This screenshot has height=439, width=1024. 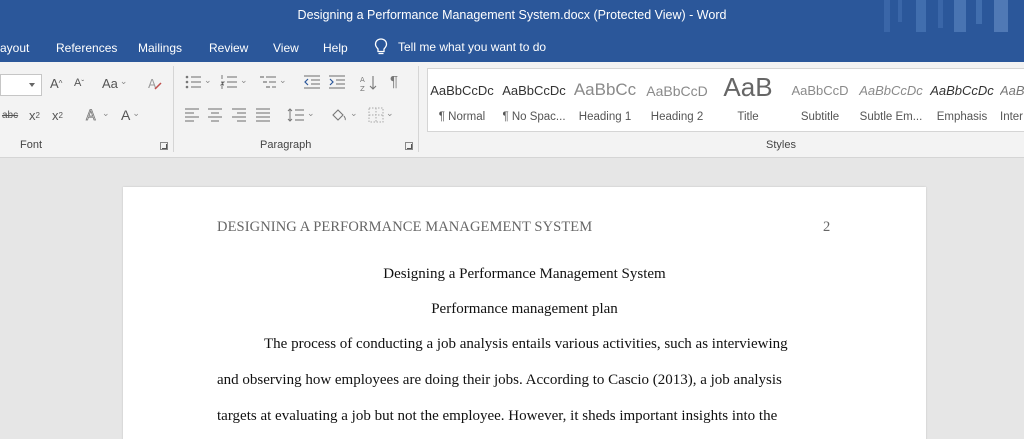 I want to click on section-heading: Performance management plan, so click(x=524, y=309).